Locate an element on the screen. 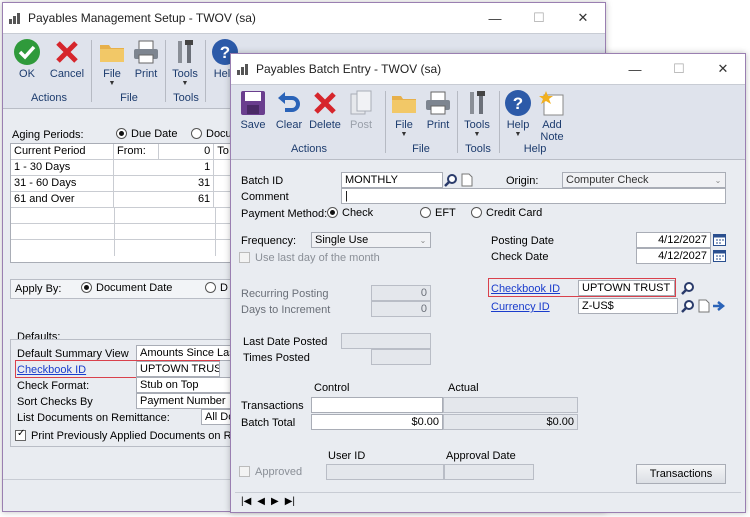  aging-period-name: 1 - 30 Days is located at coordinates (63, 167).